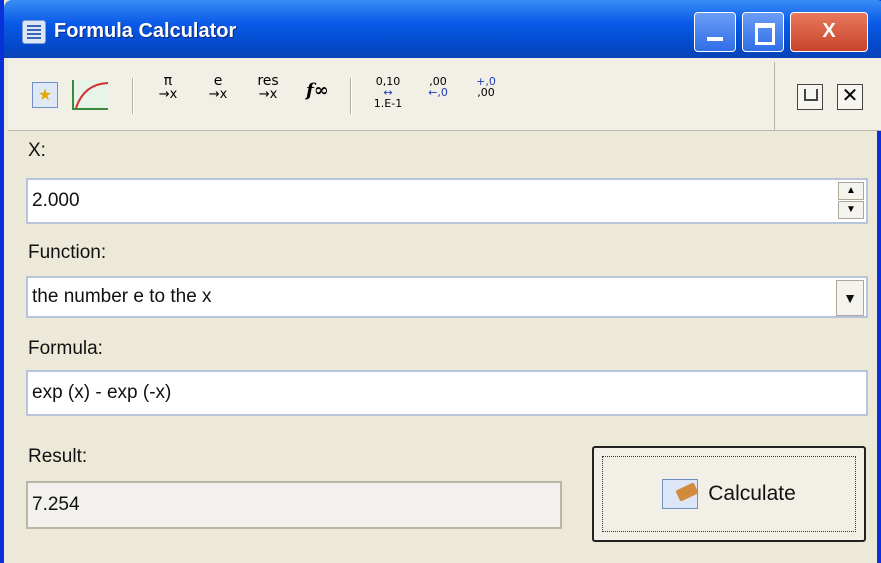 The image size is (881, 563). I want to click on close-window-button, so click(829, 32).